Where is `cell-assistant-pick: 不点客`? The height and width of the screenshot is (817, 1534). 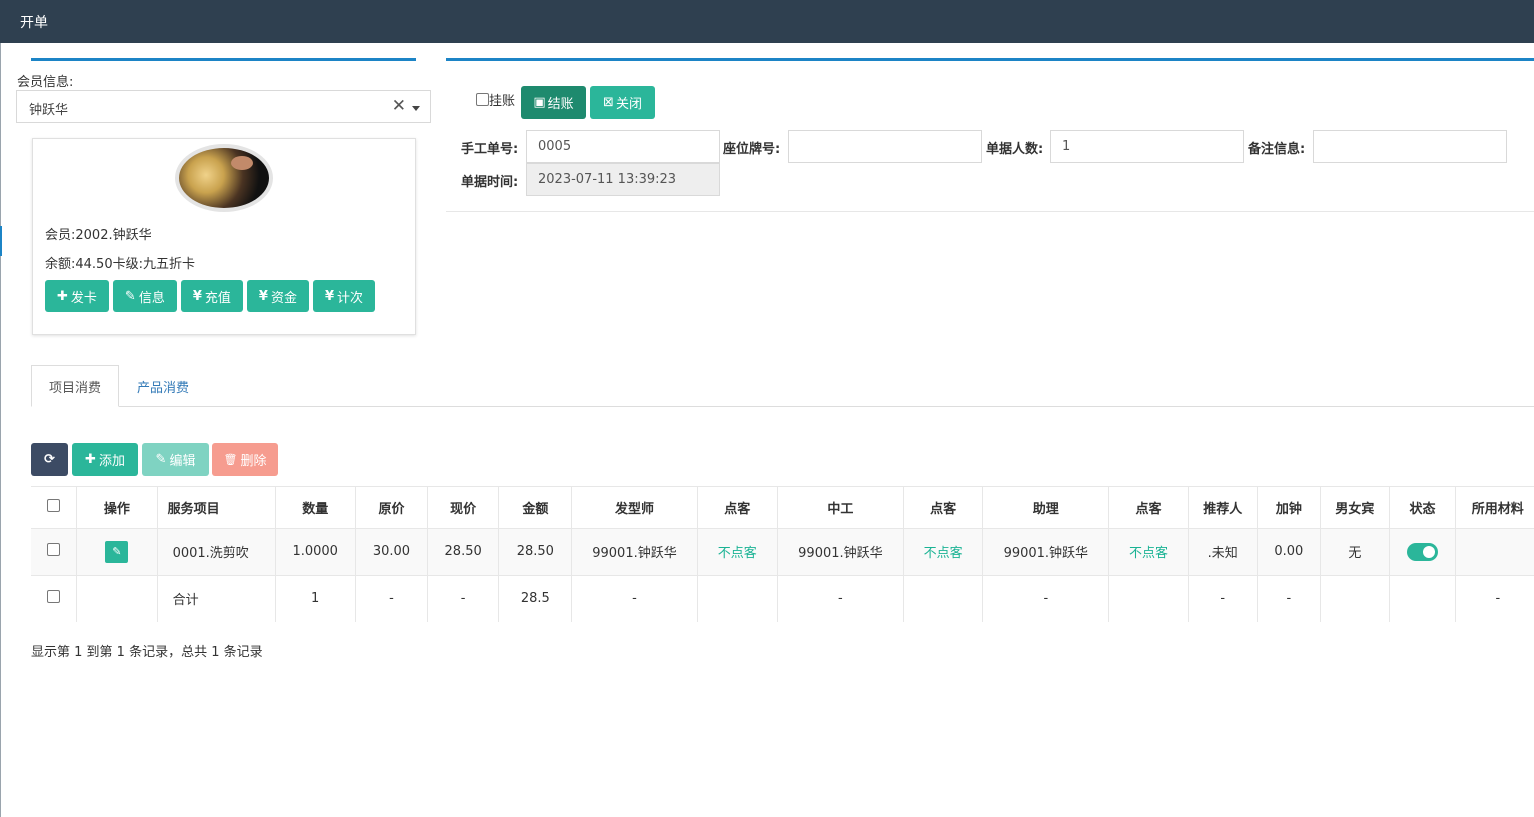
cell-assistant-pick: 不点客 is located at coordinates (1148, 552).